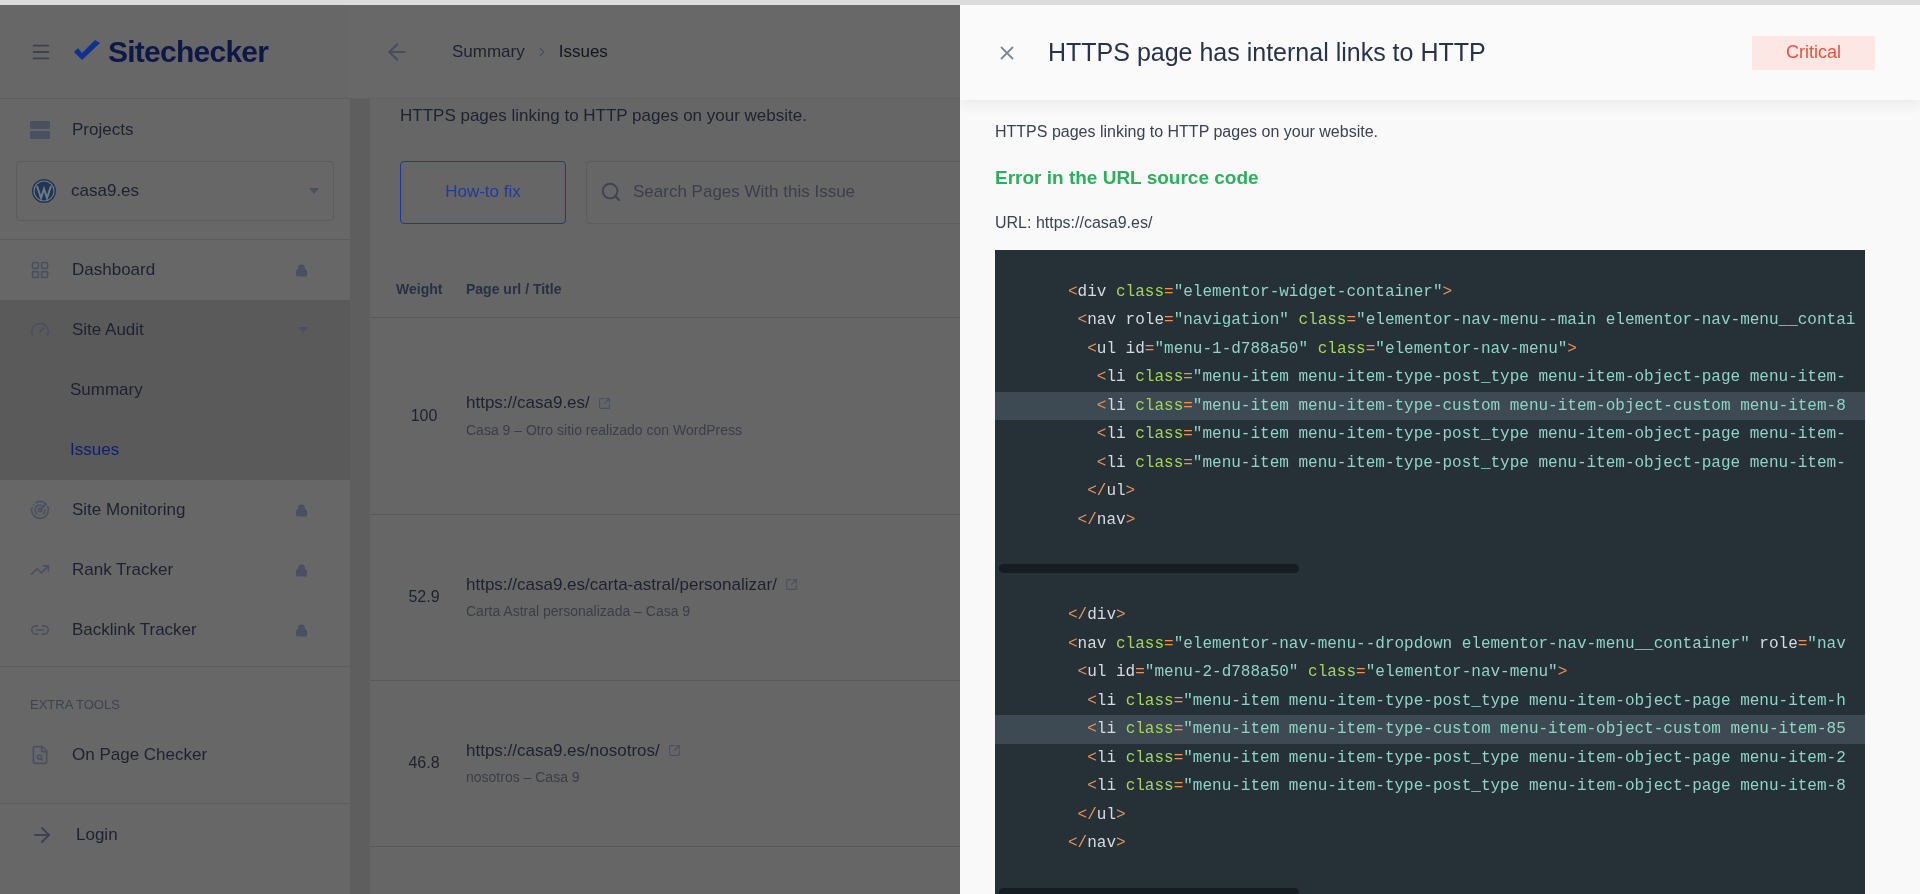 The width and height of the screenshot is (1920, 894). I want to click on weight-cell-text: 100, so click(424, 415).